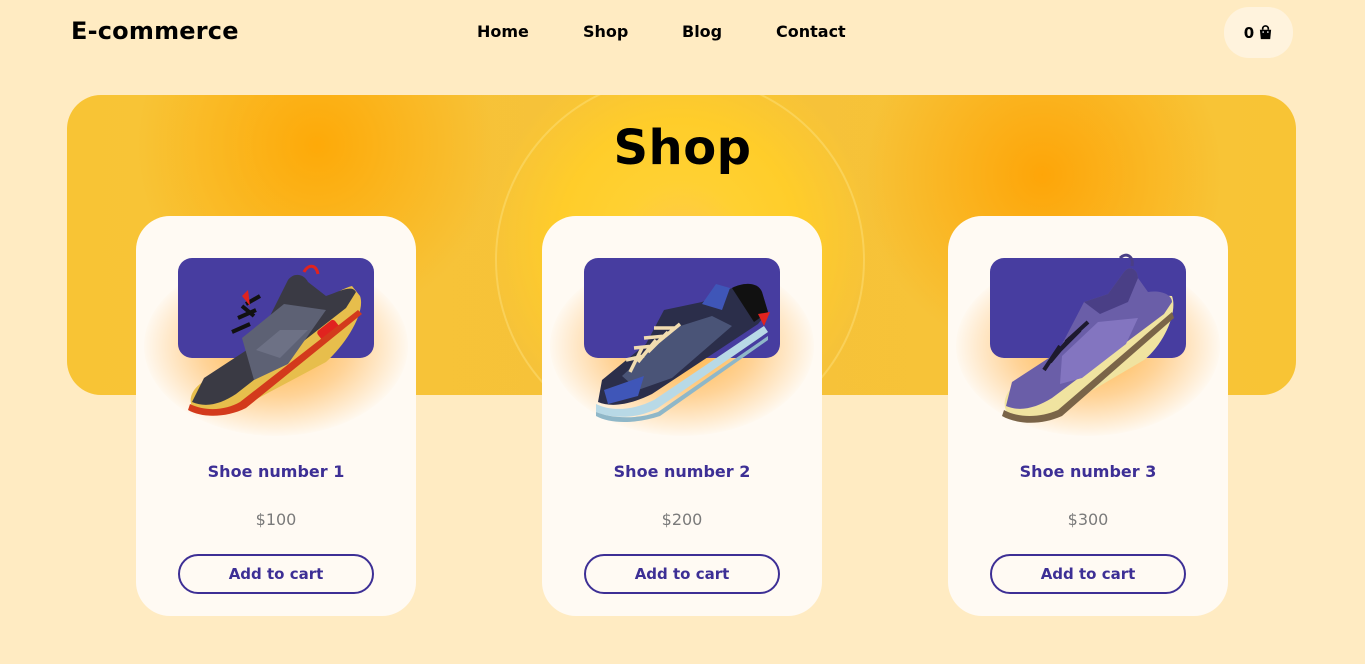 This screenshot has height=664, width=1365. What do you see at coordinates (1088, 519) in the screenshot?
I see `product-price: $300` at bounding box center [1088, 519].